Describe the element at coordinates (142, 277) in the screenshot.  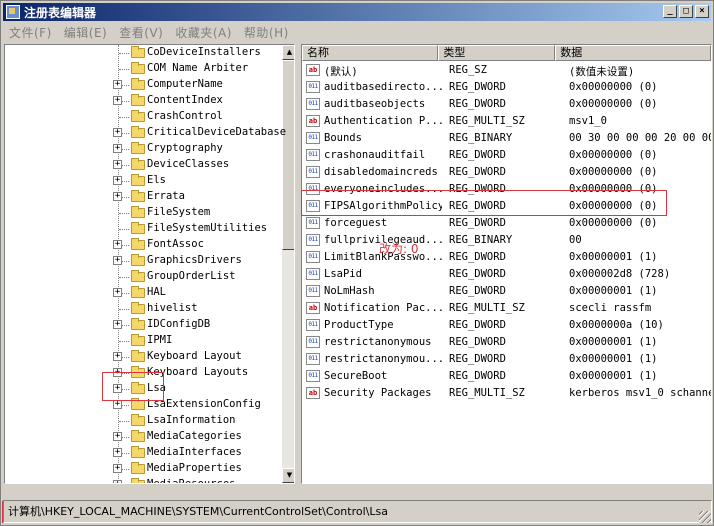
I see `tree-item-grouporderlist: GroupOrderList` at that location.